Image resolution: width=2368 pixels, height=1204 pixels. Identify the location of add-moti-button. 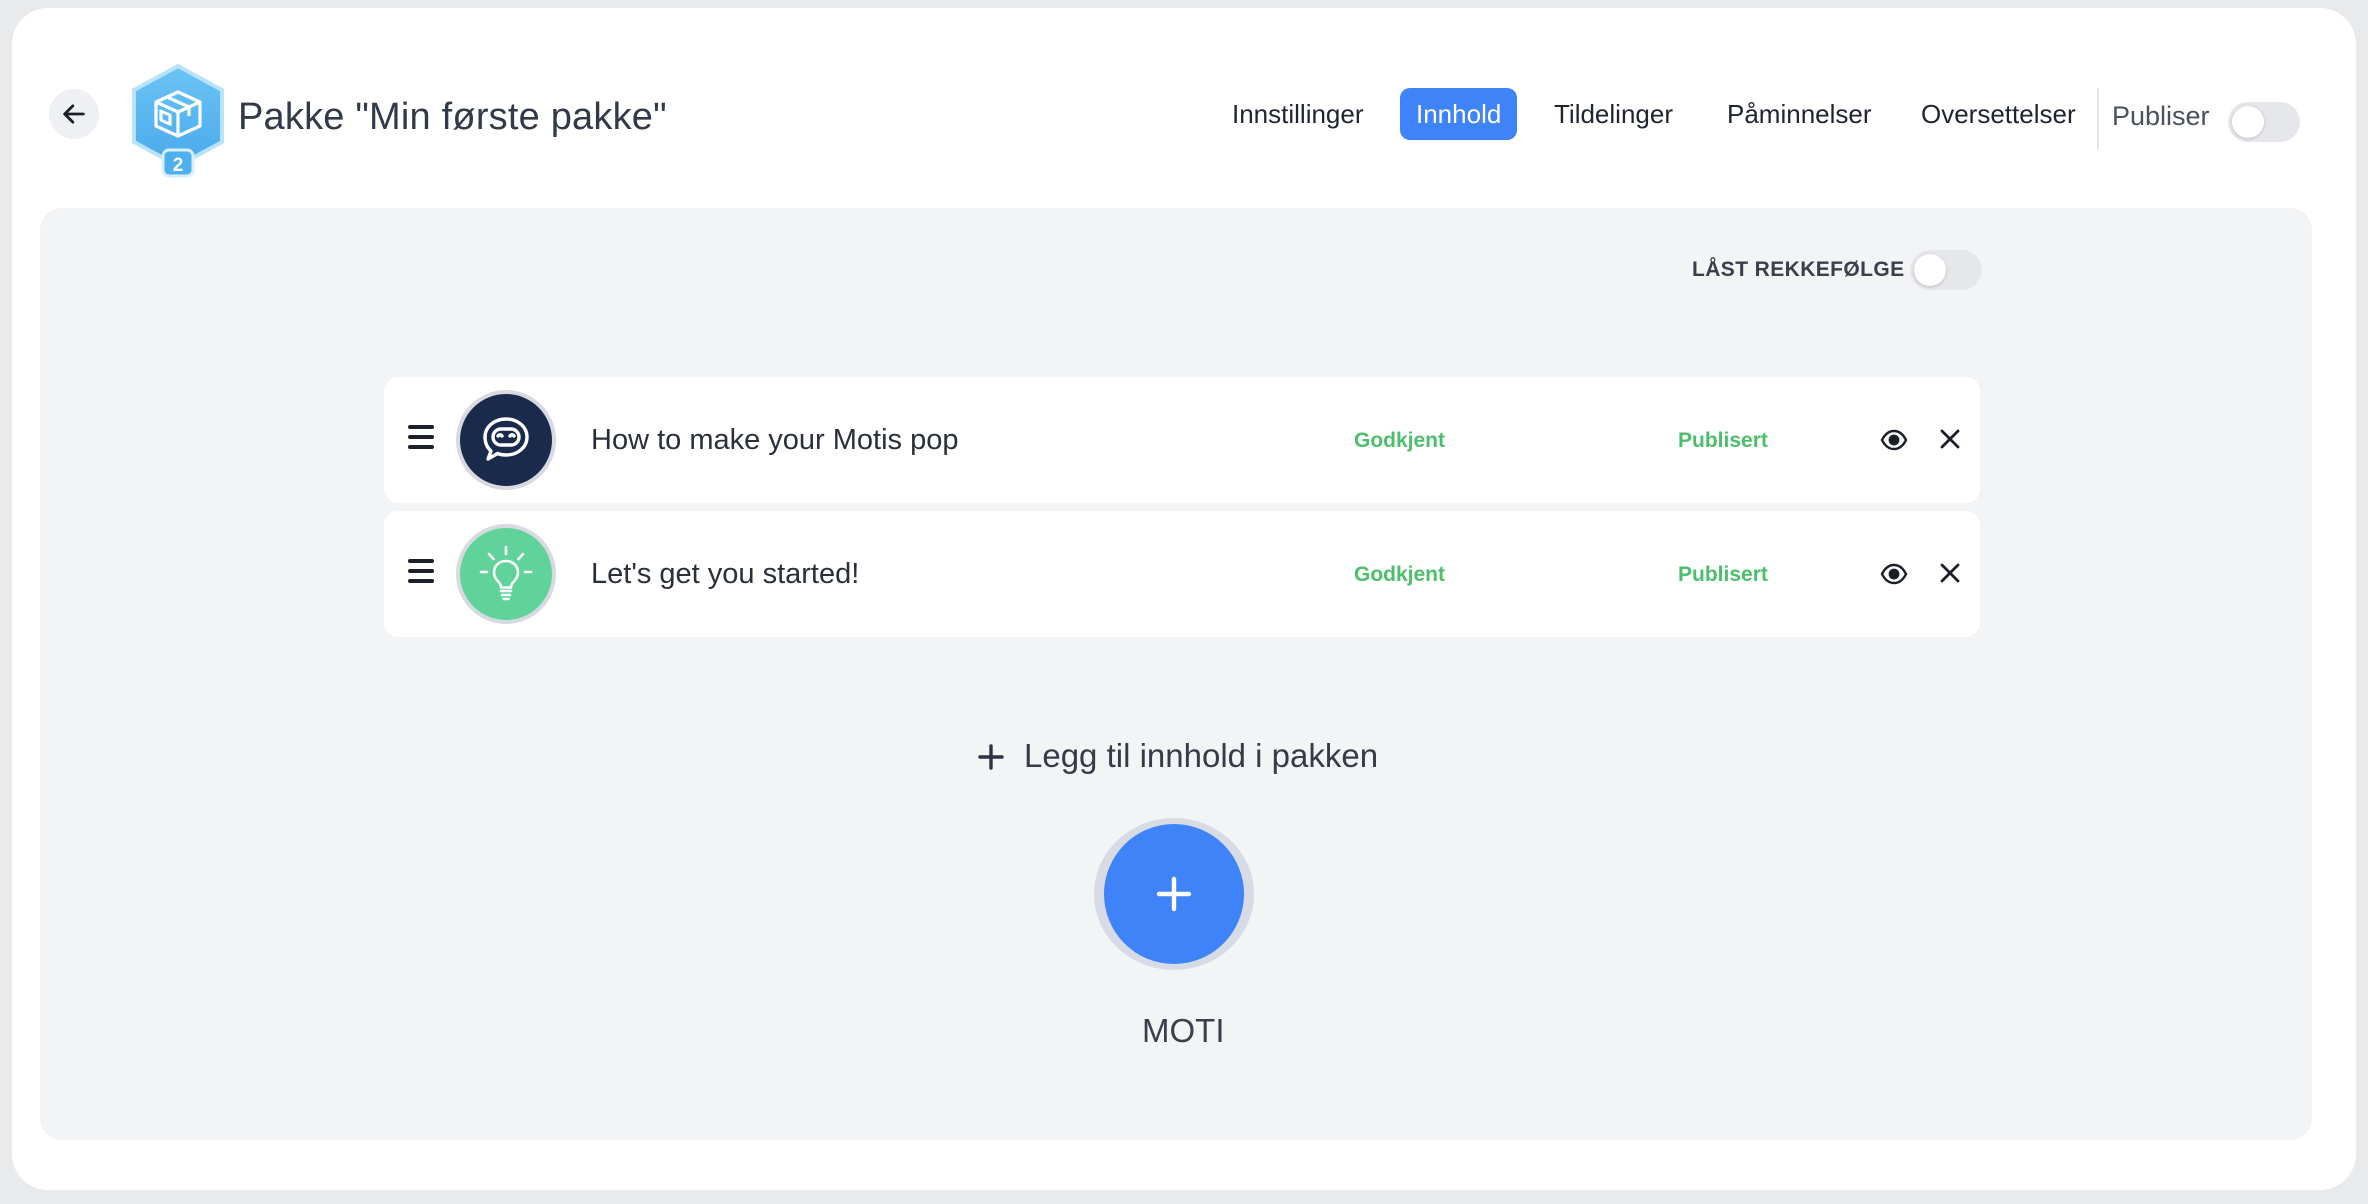
(1174, 894).